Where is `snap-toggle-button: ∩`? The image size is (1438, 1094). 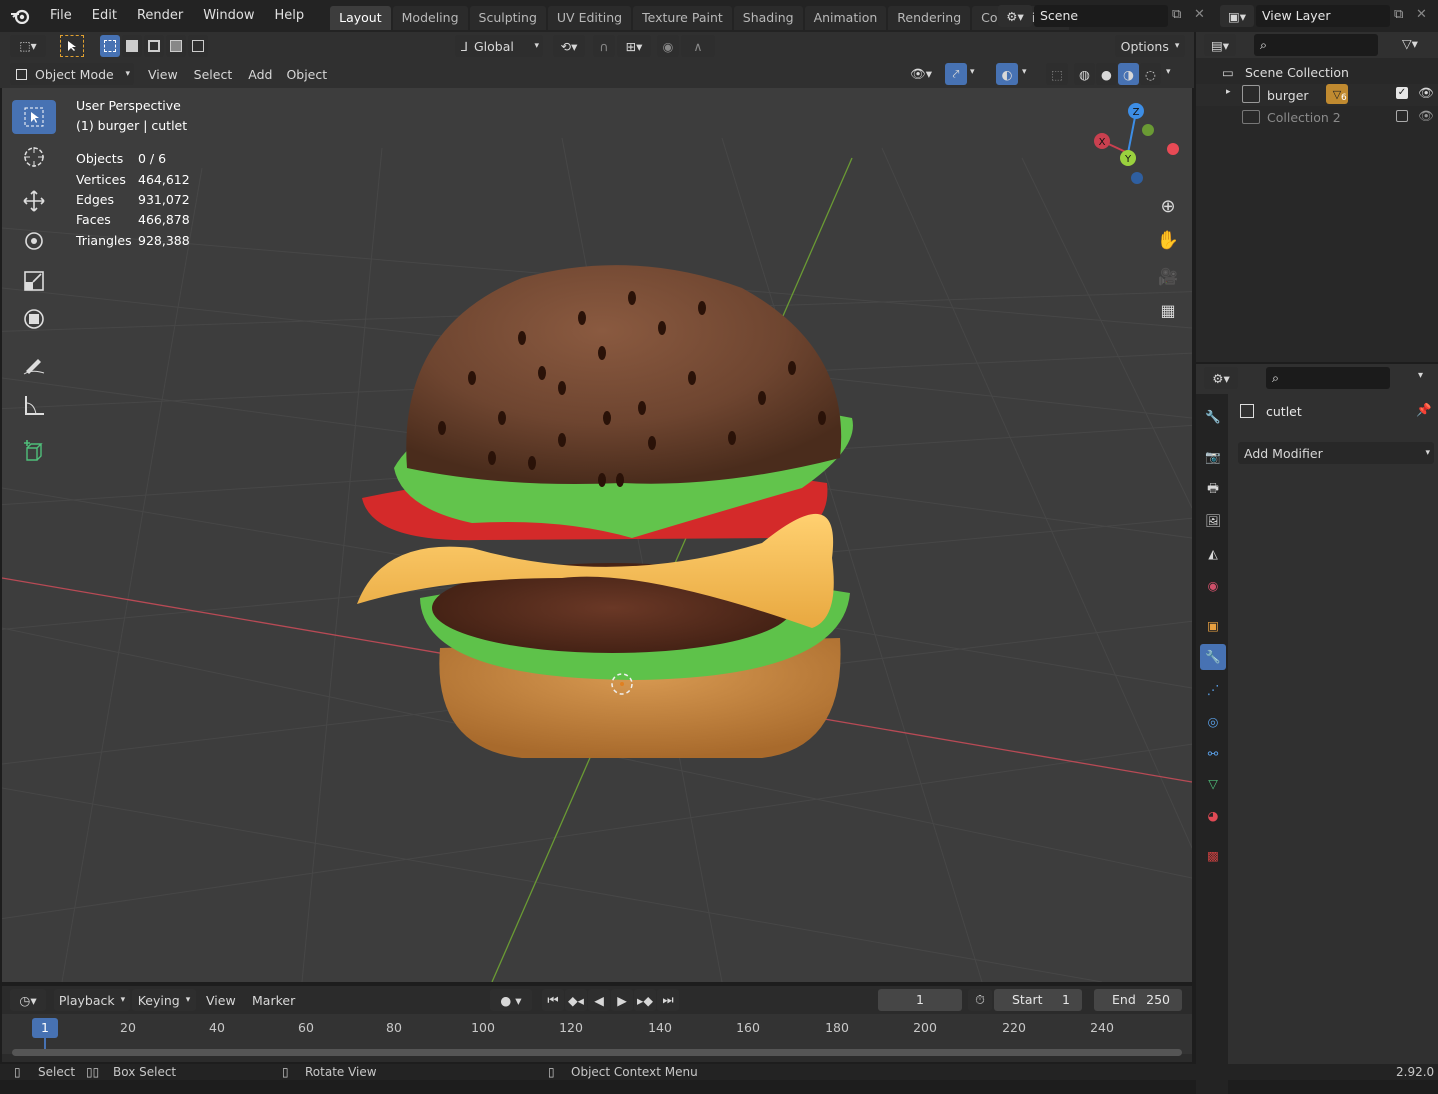 snap-toggle-button: ∩ is located at coordinates (604, 46).